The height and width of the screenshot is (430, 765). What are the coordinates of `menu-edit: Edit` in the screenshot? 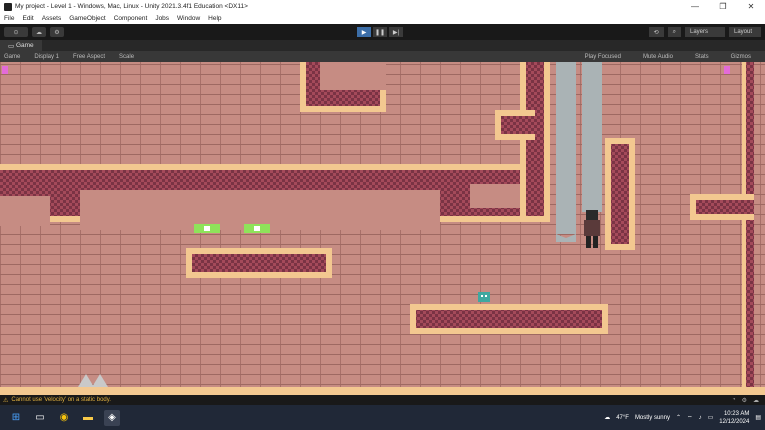 It's located at (27, 18).